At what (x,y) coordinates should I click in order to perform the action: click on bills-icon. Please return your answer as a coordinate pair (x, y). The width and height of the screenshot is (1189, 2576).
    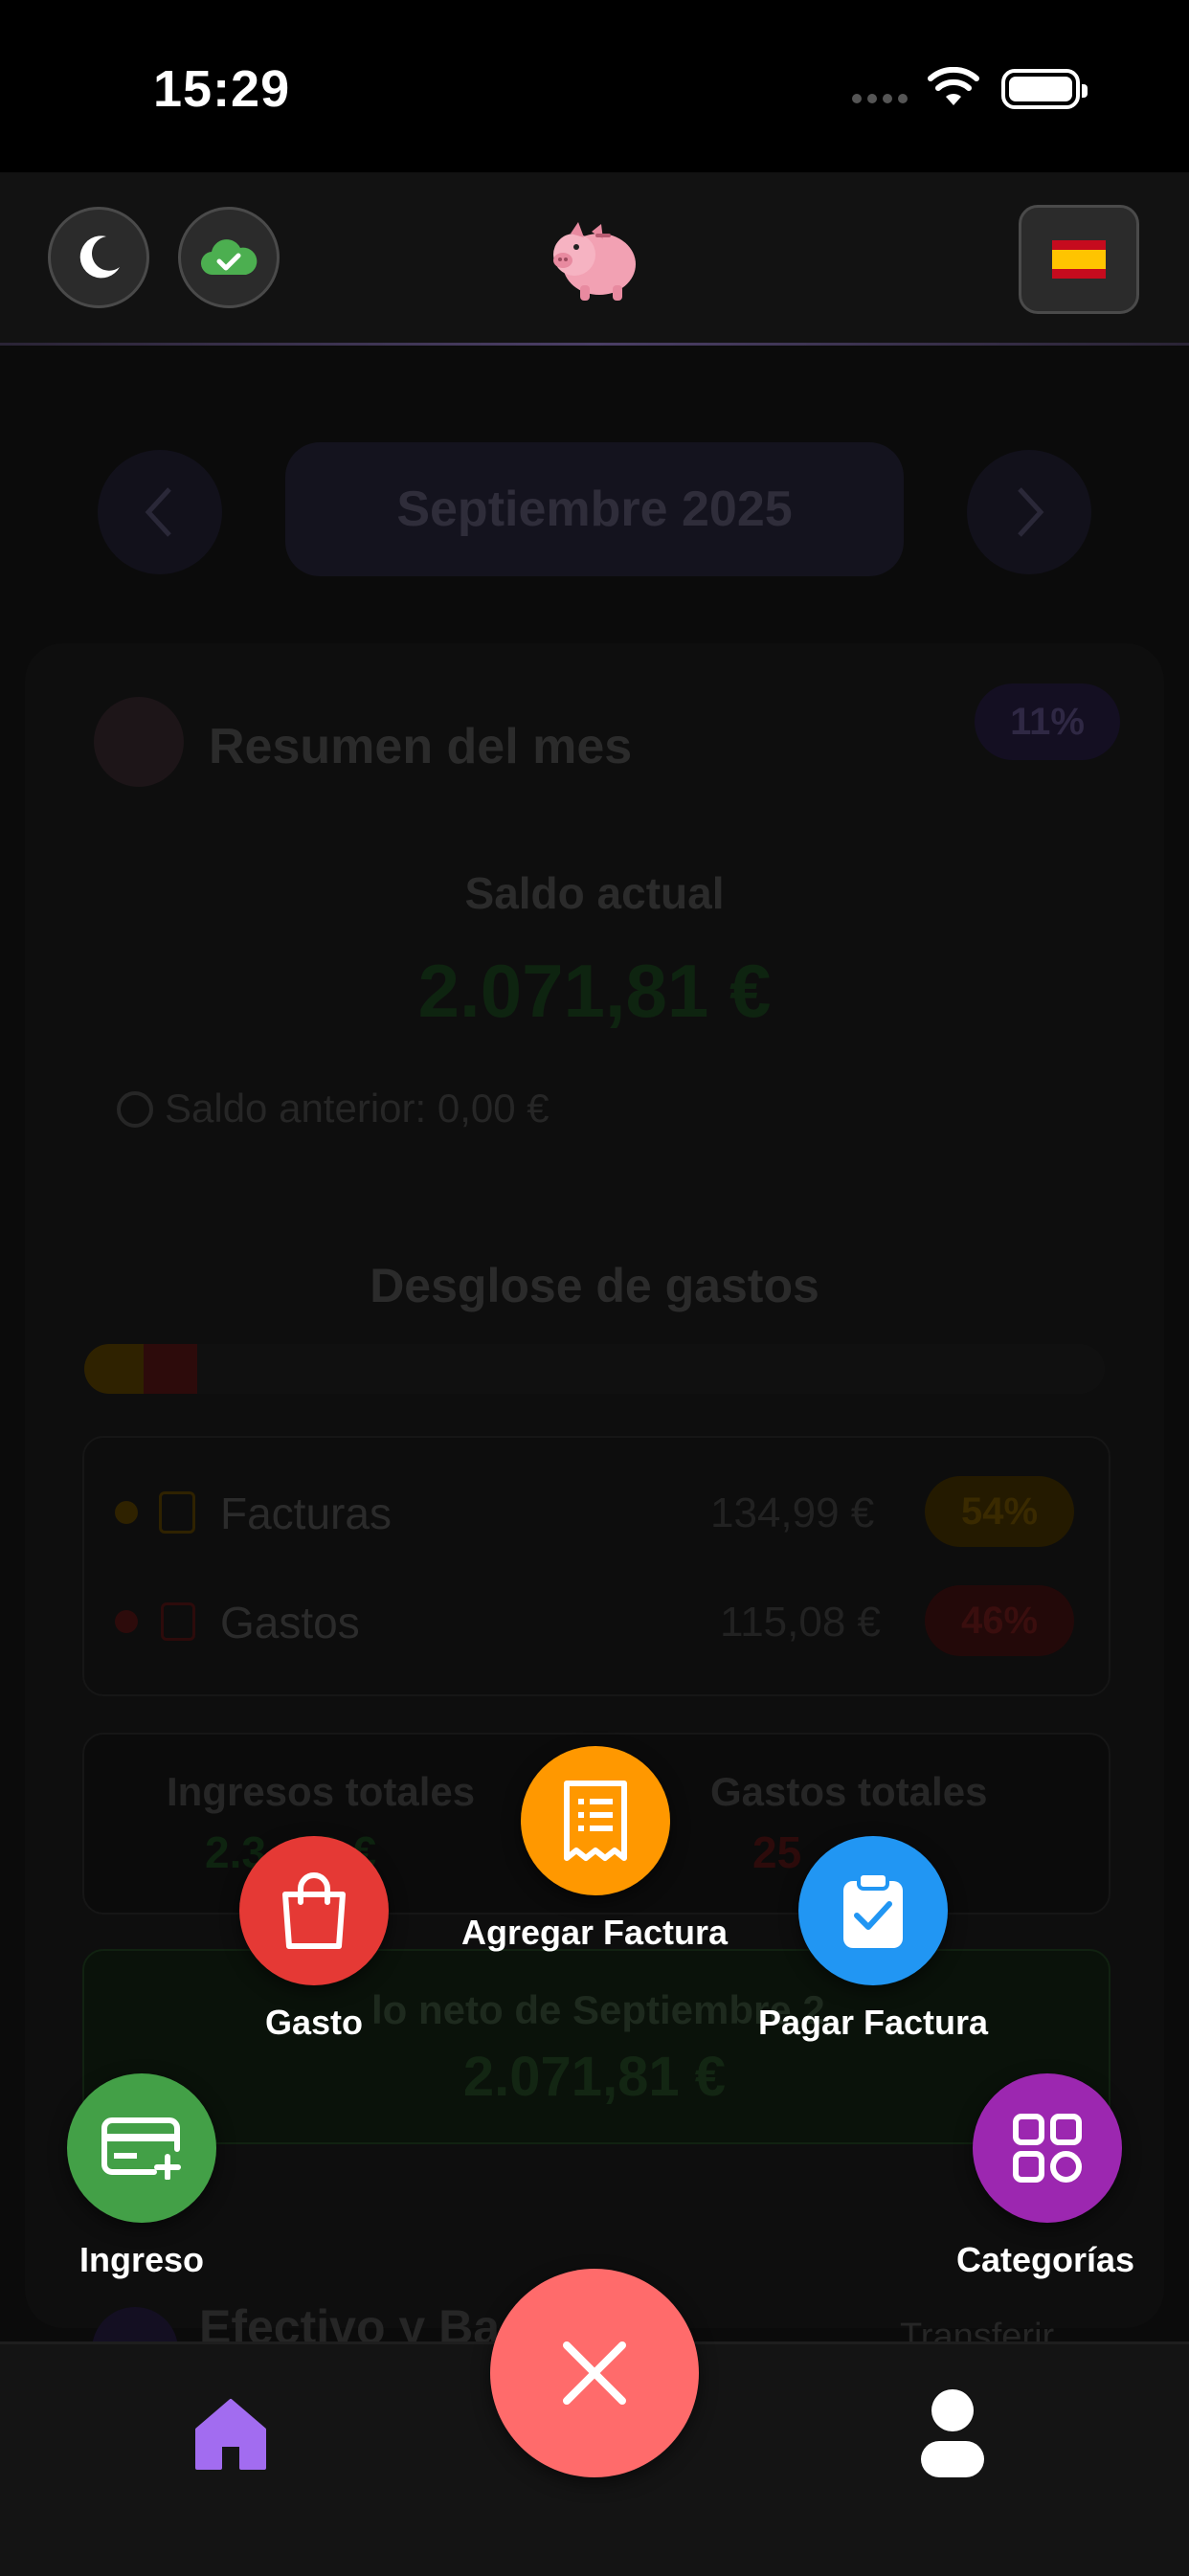
    Looking at the image, I should click on (177, 1513).